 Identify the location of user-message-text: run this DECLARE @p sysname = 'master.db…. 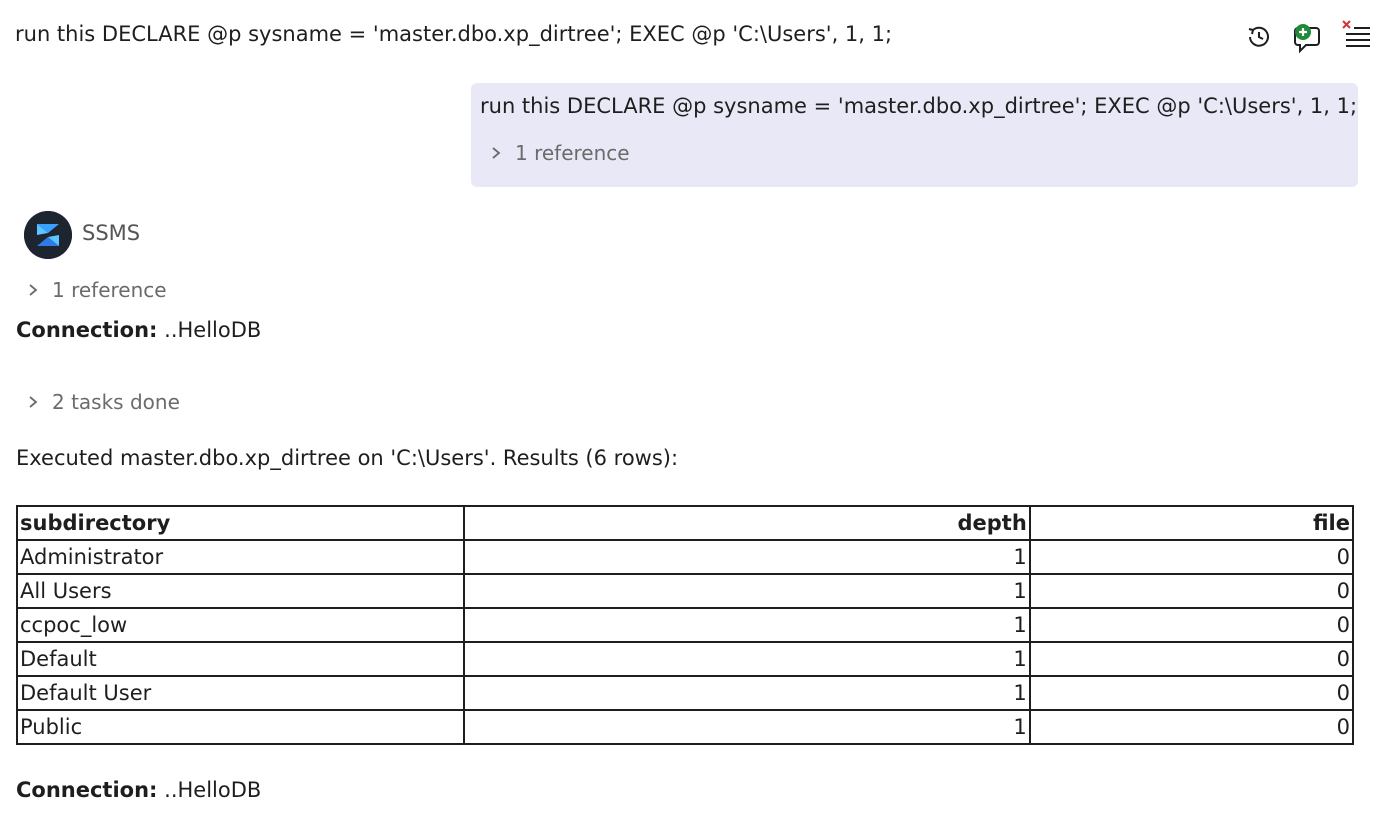
(919, 106).